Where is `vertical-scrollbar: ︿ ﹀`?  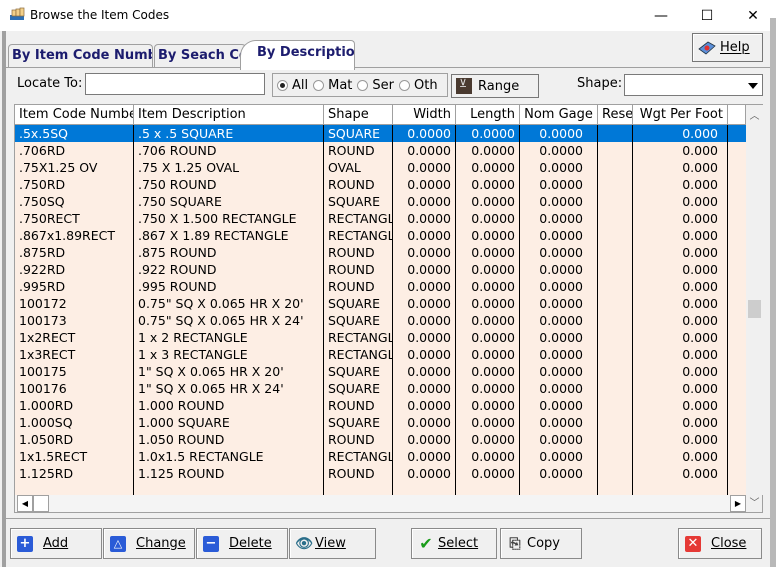
vertical-scrollbar: ︿ ﹀ is located at coordinates (754, 307).